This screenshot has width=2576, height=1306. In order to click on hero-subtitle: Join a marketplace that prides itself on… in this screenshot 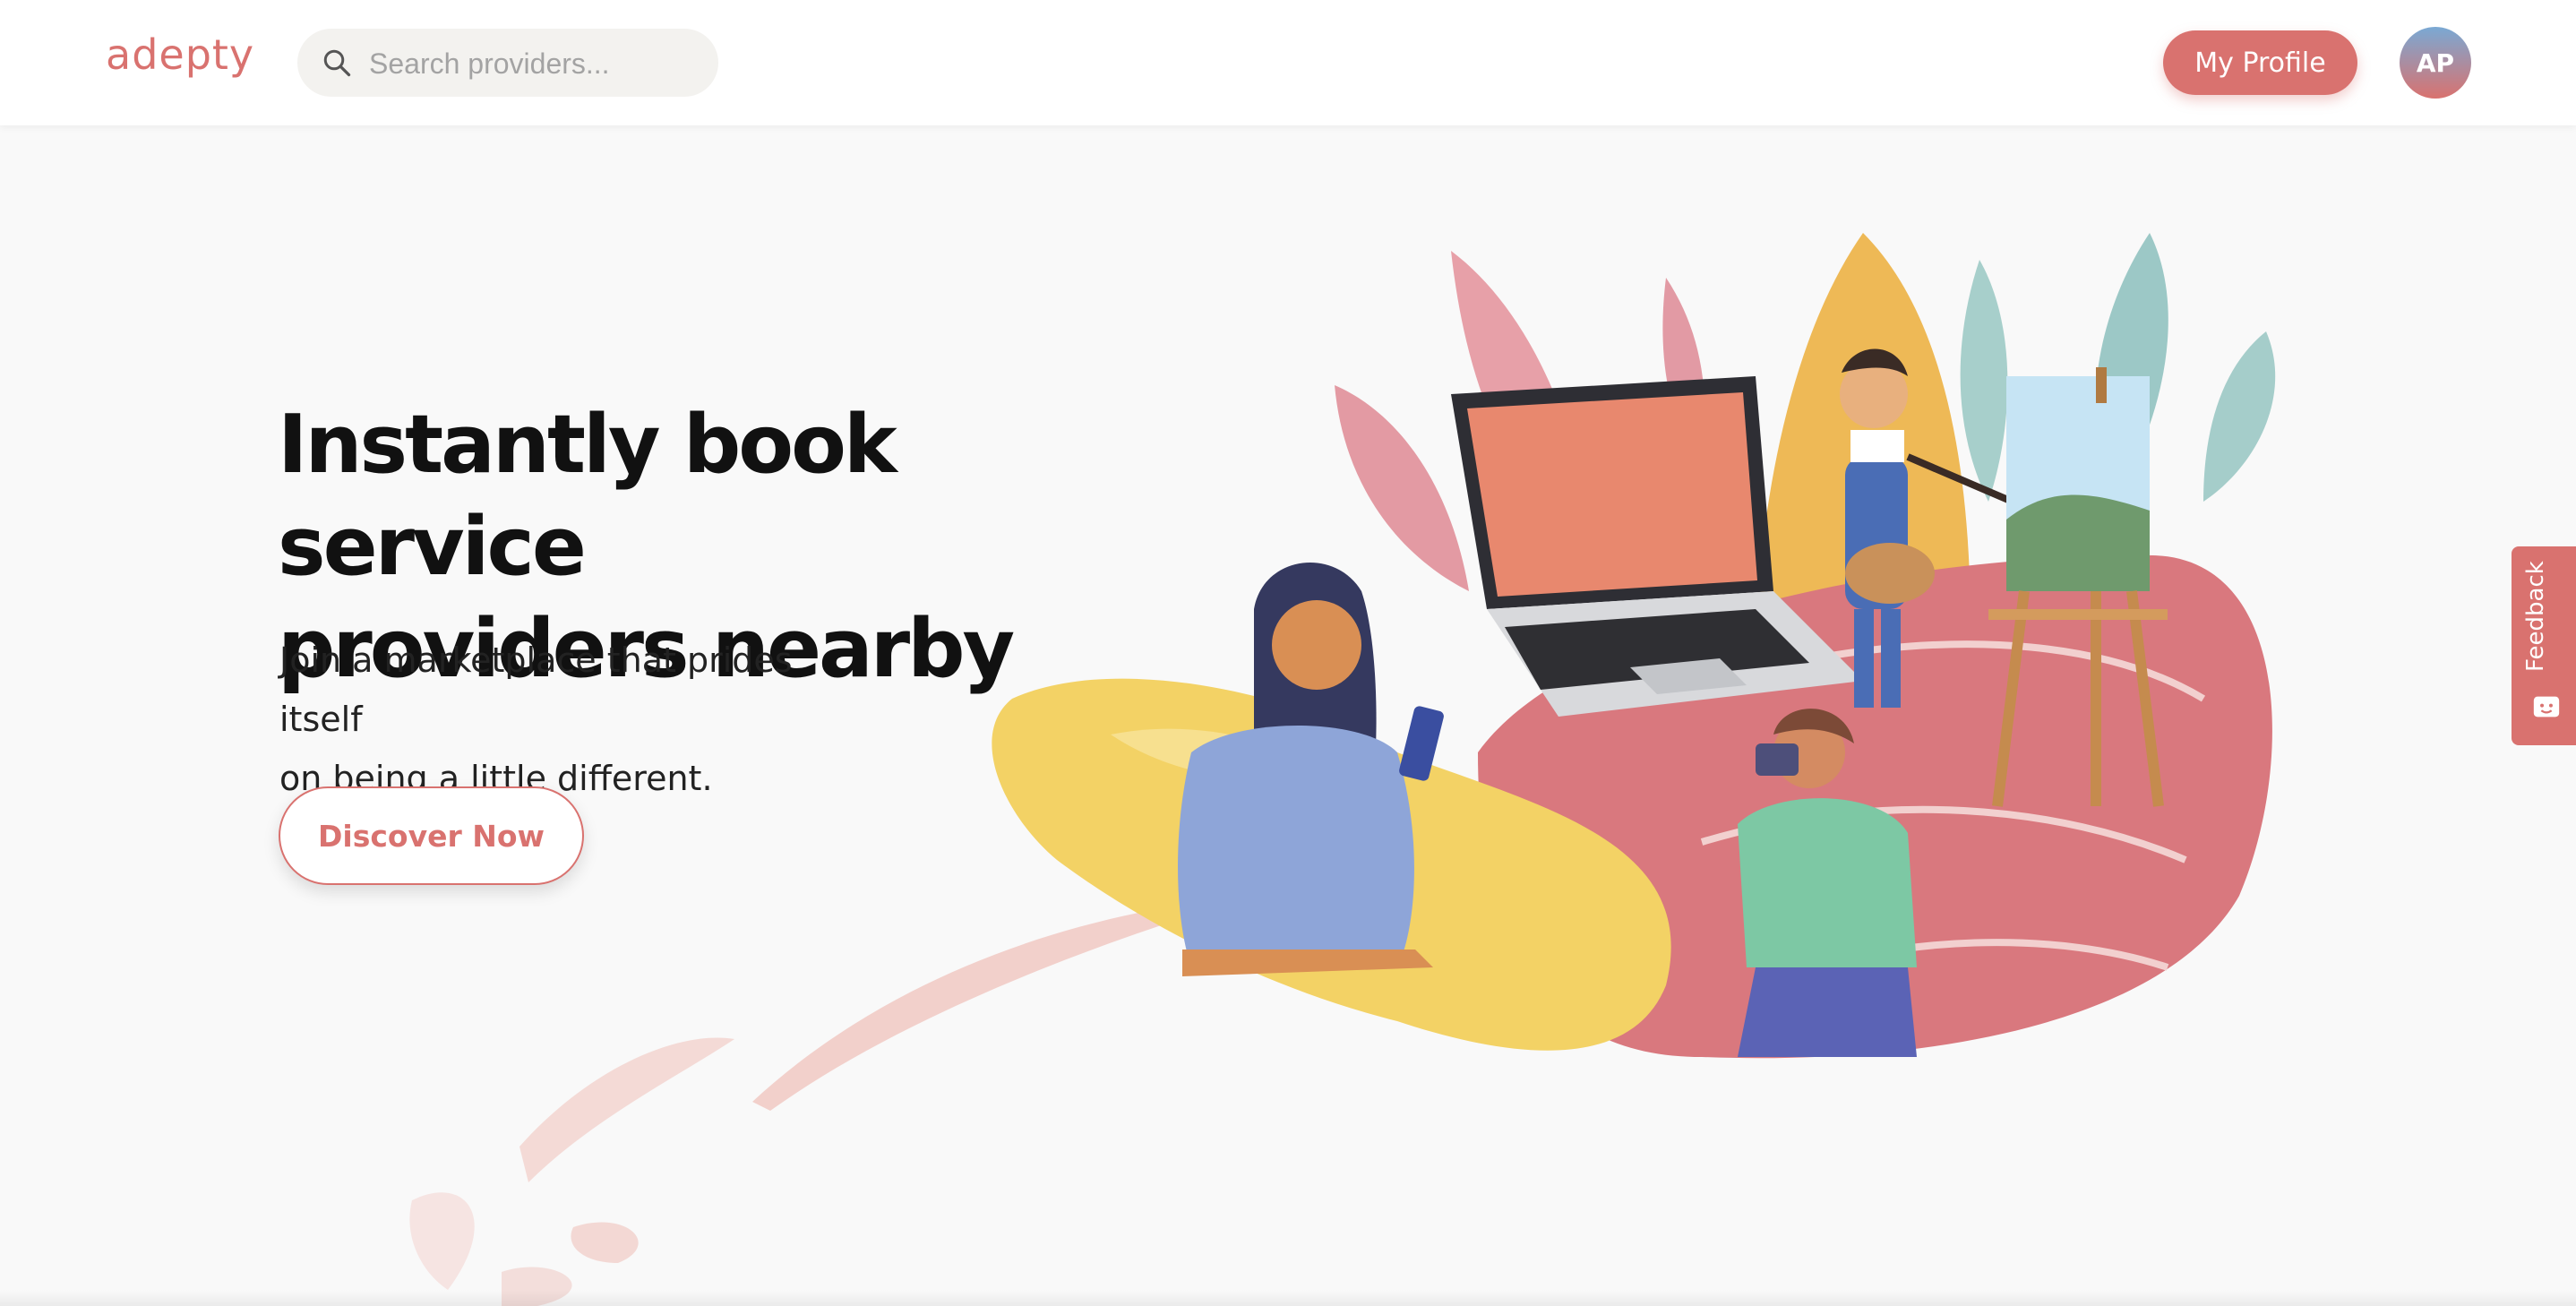, I will do `click(566, 719)`.